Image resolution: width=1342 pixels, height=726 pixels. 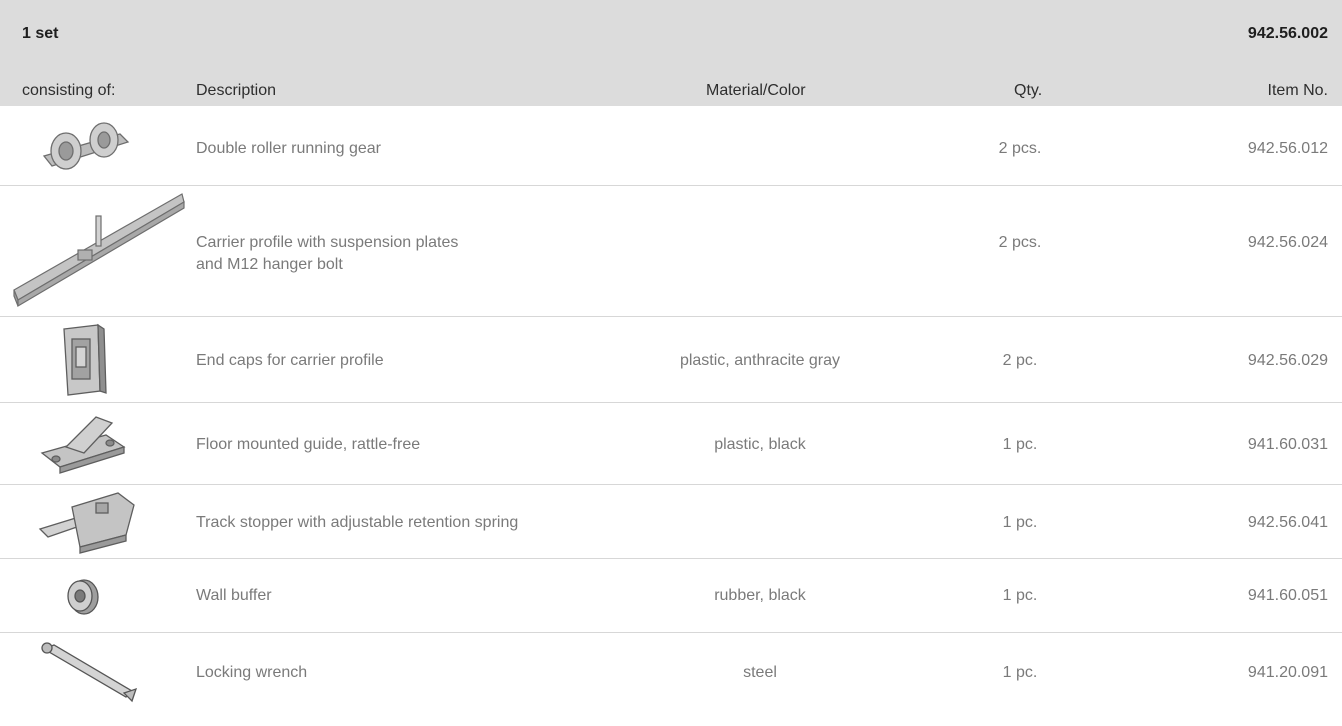 I want to click on end-cap-icon, so click(x=95, y=359).